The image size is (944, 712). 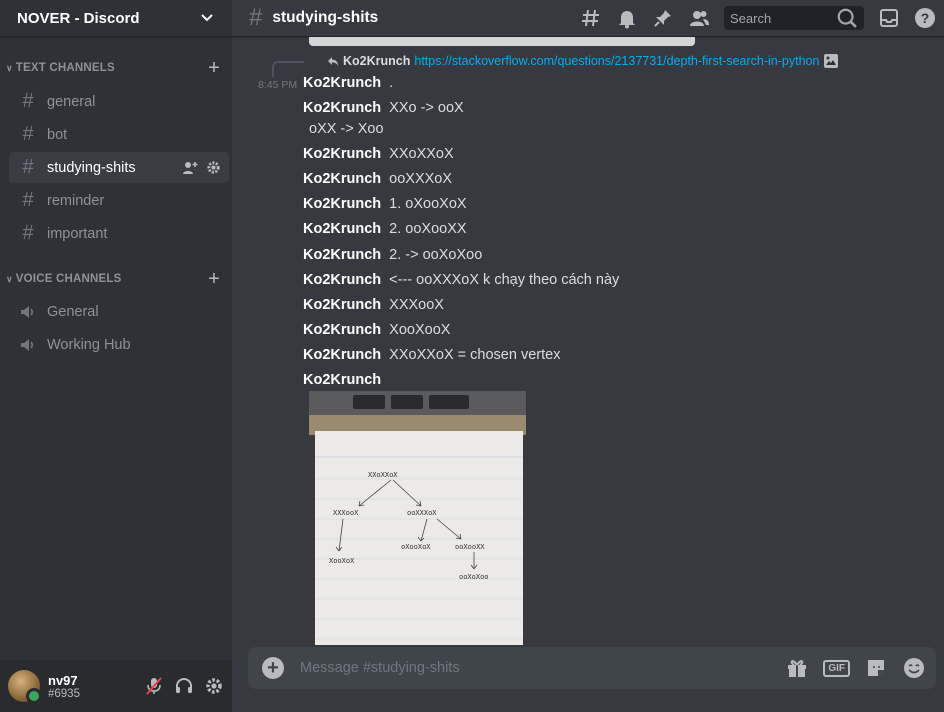 I want to click on channel-label: General, so click(x=73, y=311).